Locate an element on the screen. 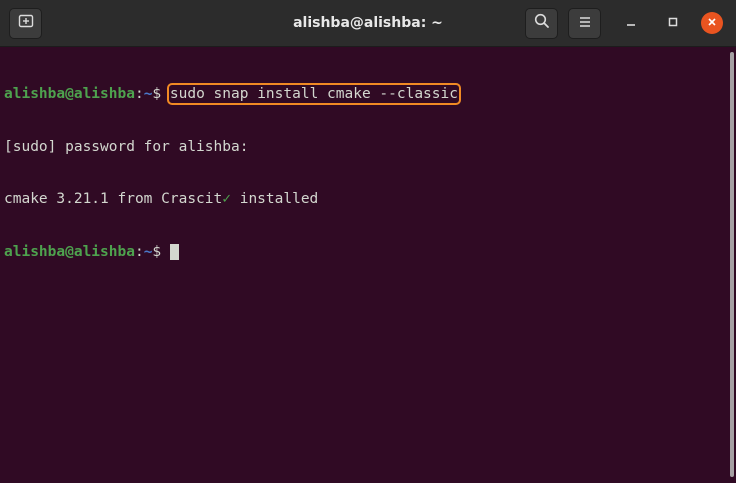  install-status: installed is located at coordinates (274, 199).